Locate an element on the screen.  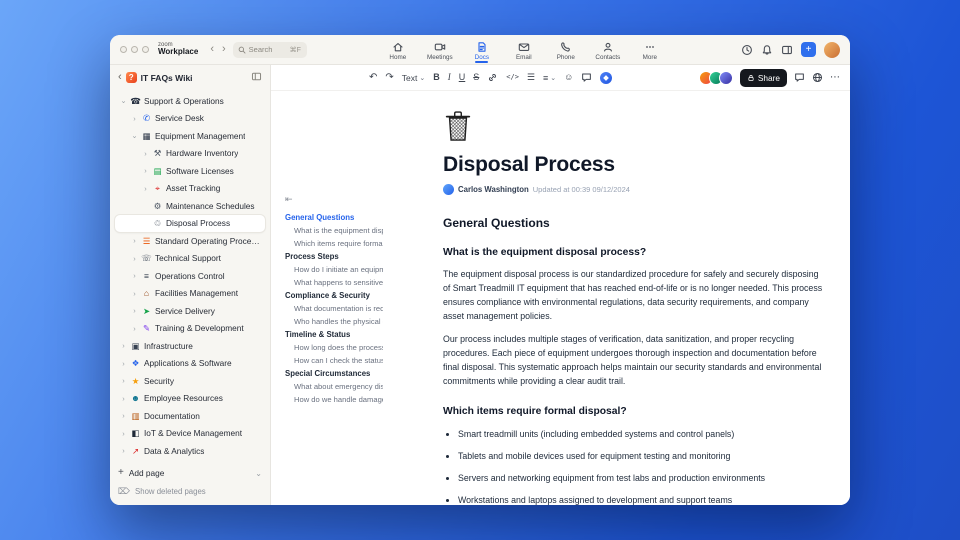
section-heading: General Questions is located at coordinates (633, 223).